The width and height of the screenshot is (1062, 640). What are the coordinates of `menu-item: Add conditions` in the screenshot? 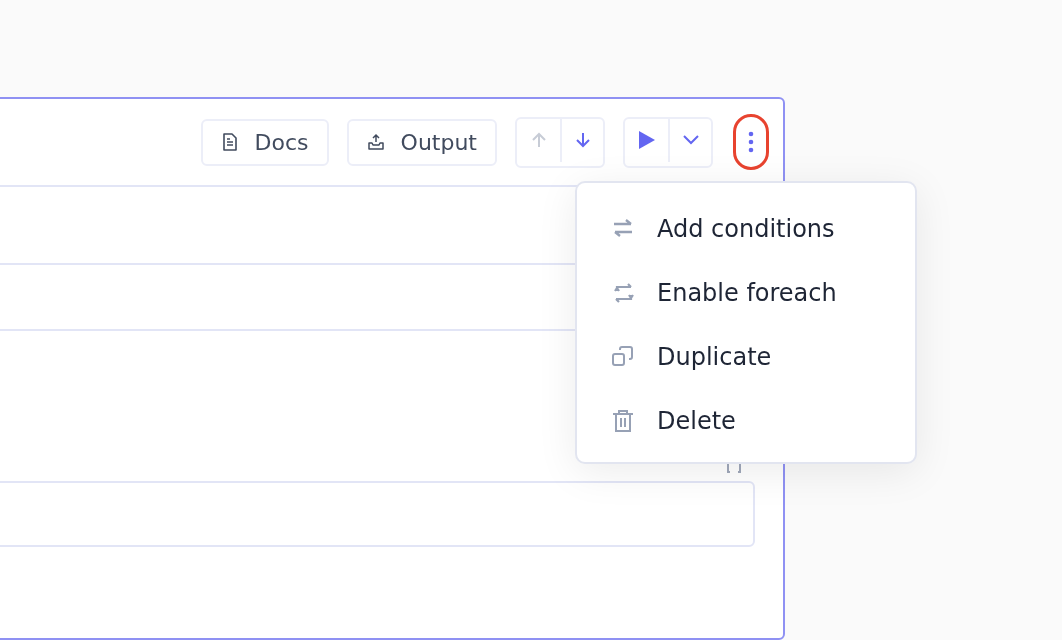 It's located at (746, 229).